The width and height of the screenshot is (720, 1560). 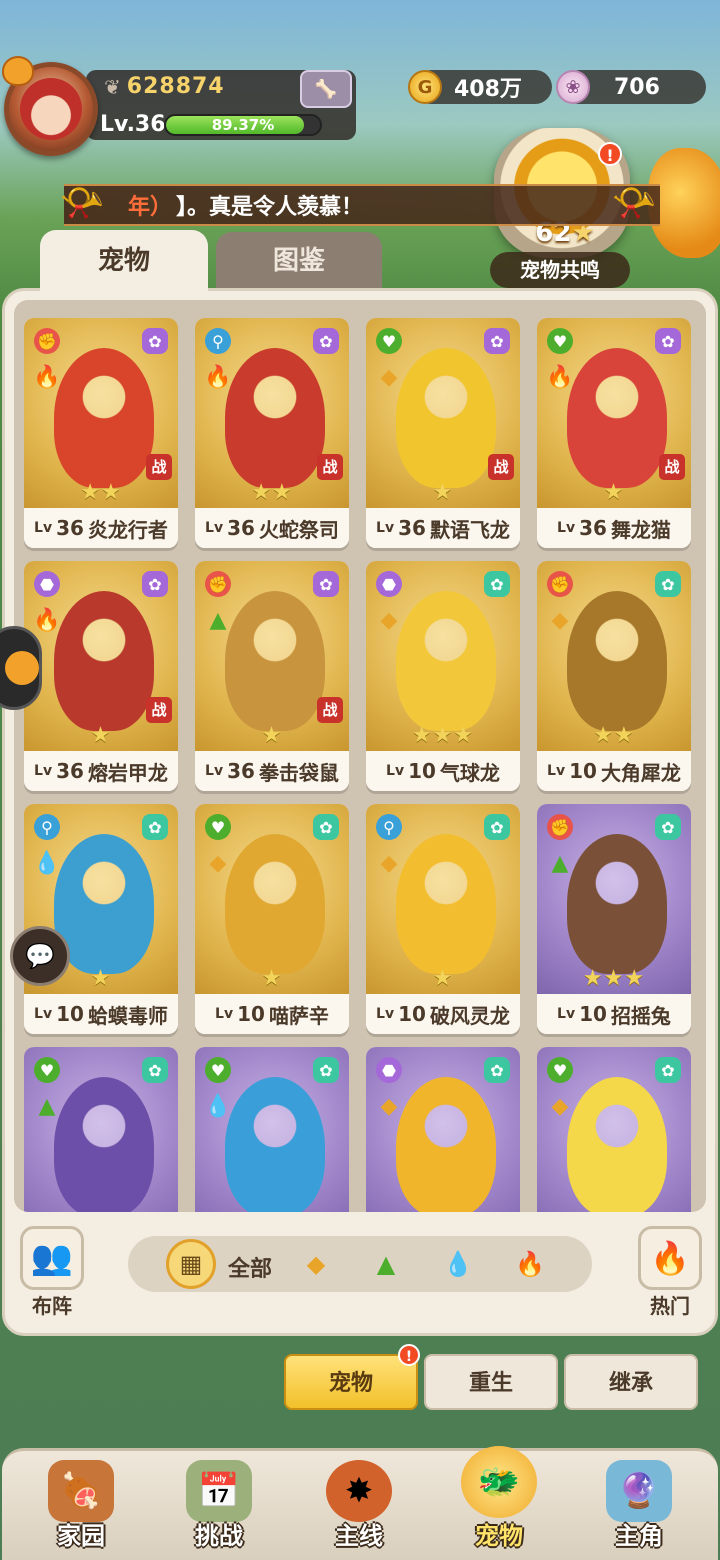 What do you see at coordinates (443, 1014) in the screenshot?
I see `pet-name-bar: Lv 10 破风灵龙` at bounding box center [443, 1014].